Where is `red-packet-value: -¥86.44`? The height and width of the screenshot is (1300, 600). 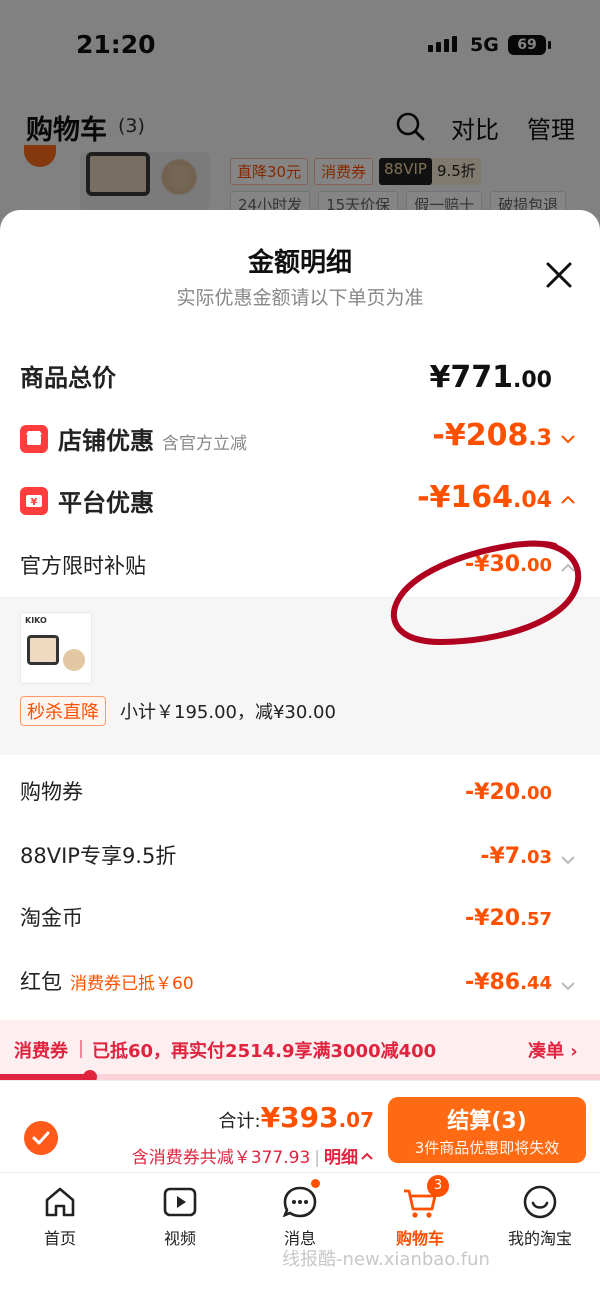
red-packet-value: -¥86.44 is located at coordinates (508, 982).